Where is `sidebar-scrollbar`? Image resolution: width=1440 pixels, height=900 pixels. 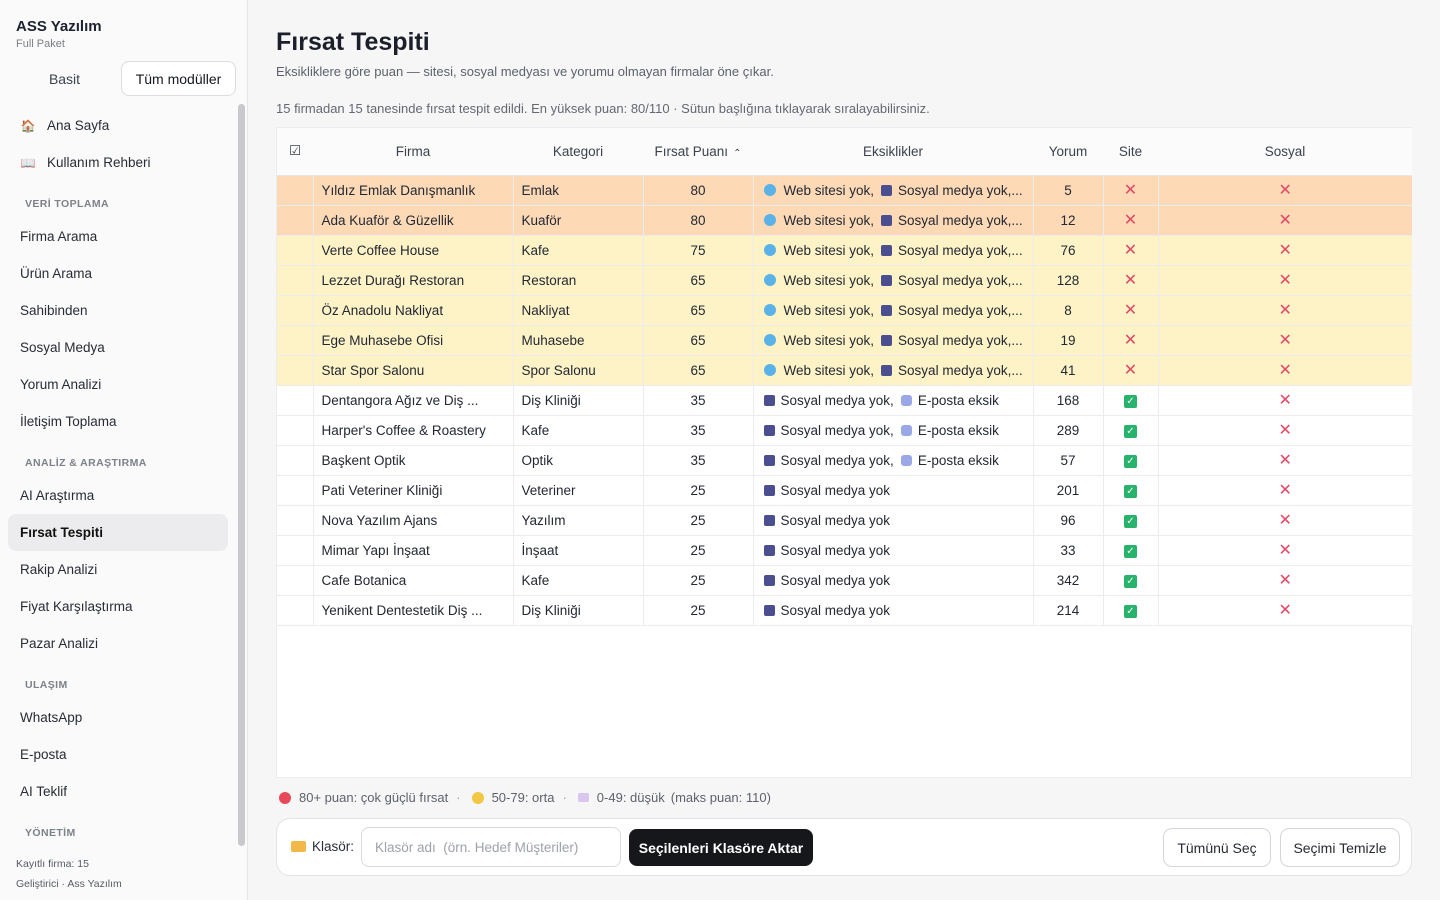 sidebar-scrollbar is located at coordinates (241, 475).